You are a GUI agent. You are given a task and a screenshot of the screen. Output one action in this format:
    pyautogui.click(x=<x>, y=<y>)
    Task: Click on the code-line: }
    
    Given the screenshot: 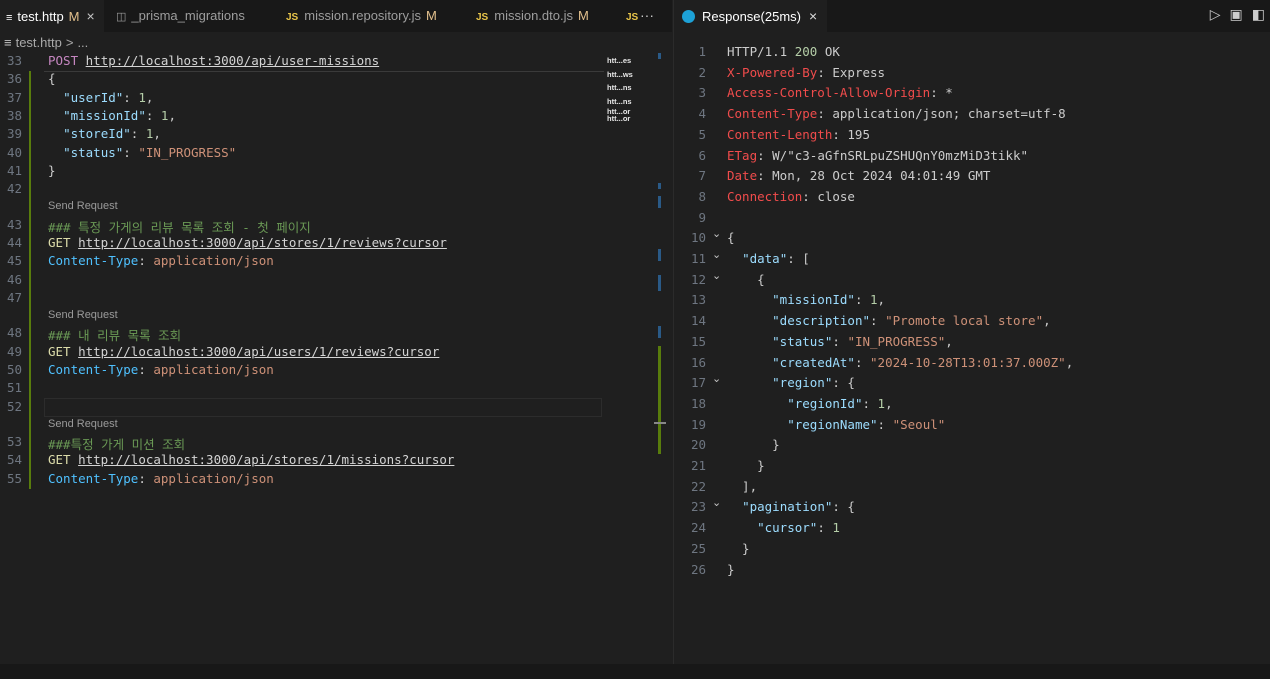 What is the action you would take?
    pyautogui.click(x=52, y=170)
    